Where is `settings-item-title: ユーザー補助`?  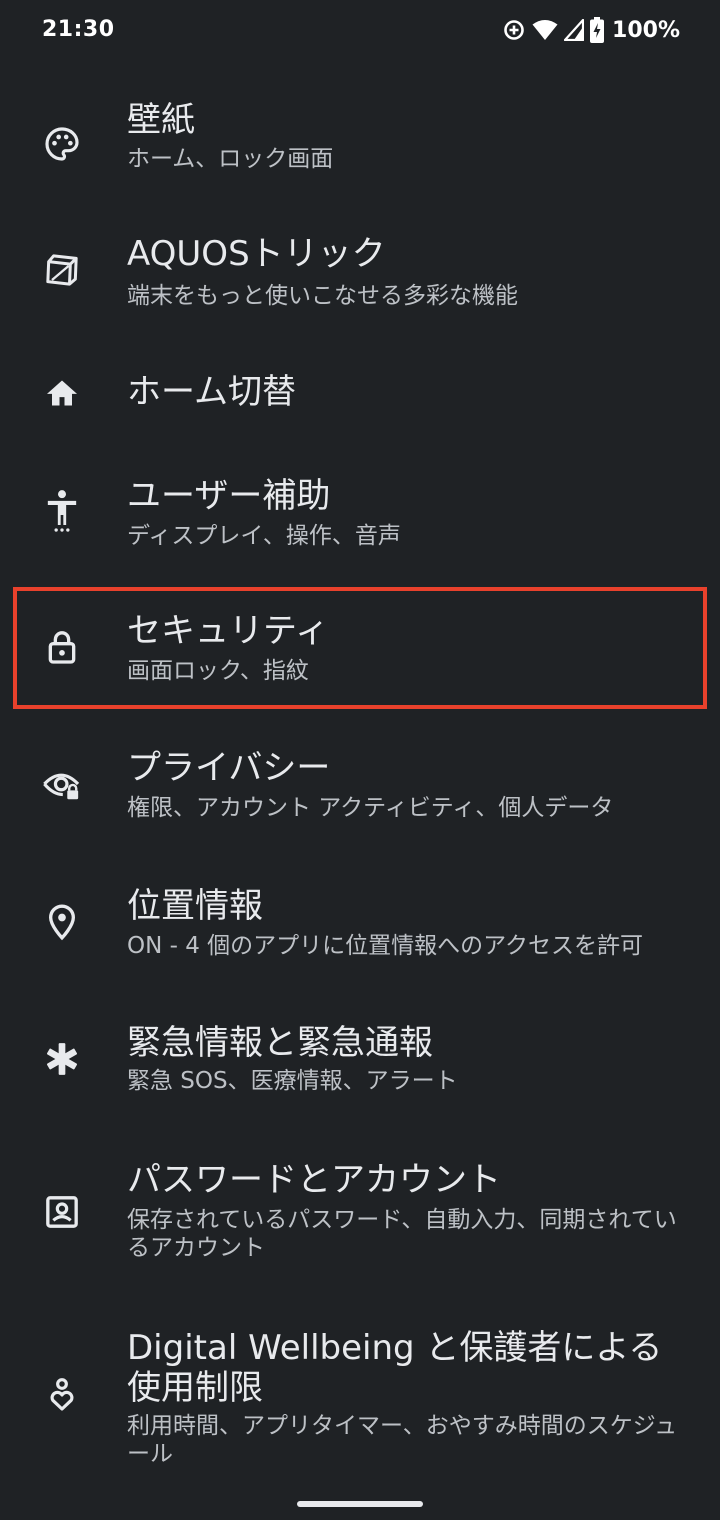
settings-item-title: ユーザー補助 is located at coordinates (229, 496).